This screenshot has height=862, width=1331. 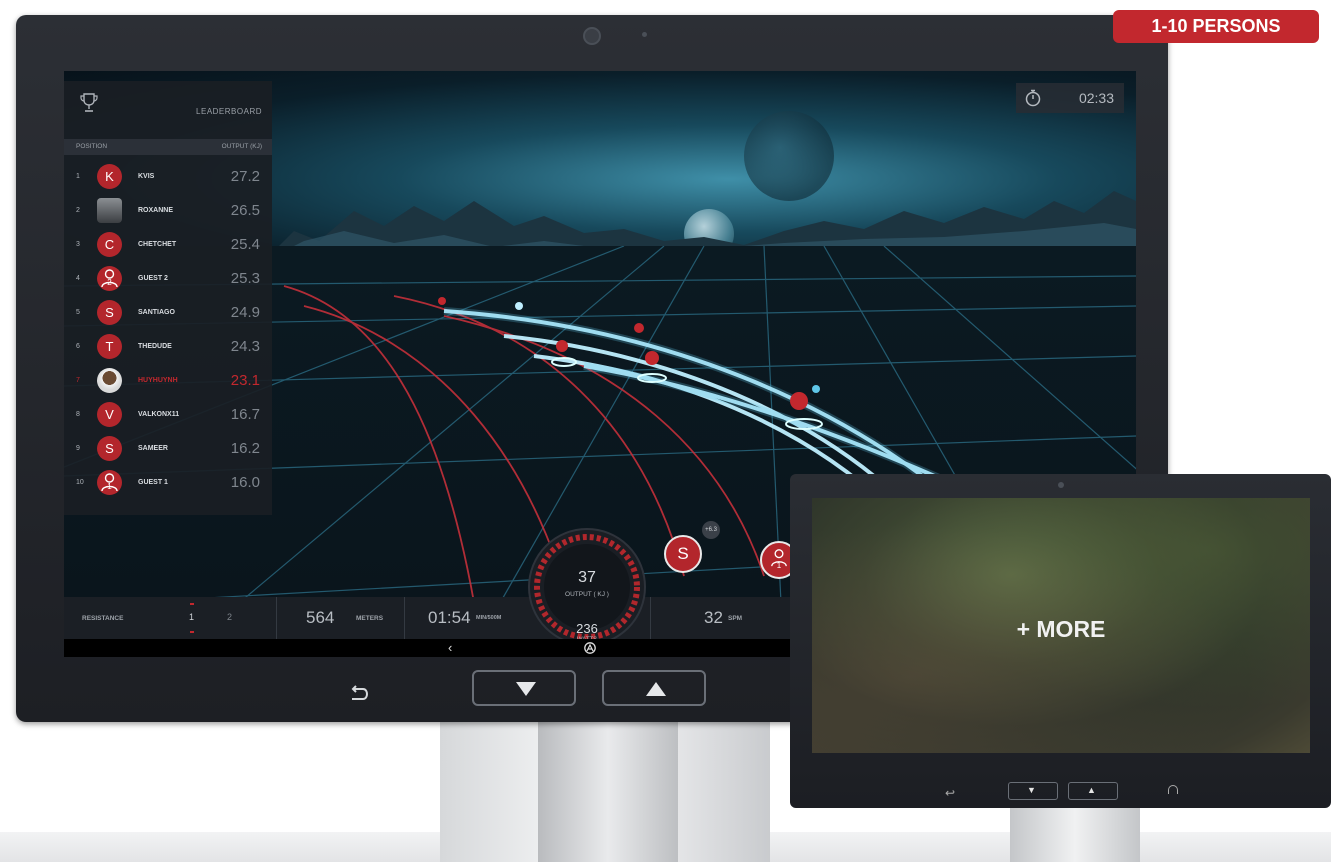 I want to click on leaderboard-row: 1 K KVIS 27.2, so click(x=168, y=177).